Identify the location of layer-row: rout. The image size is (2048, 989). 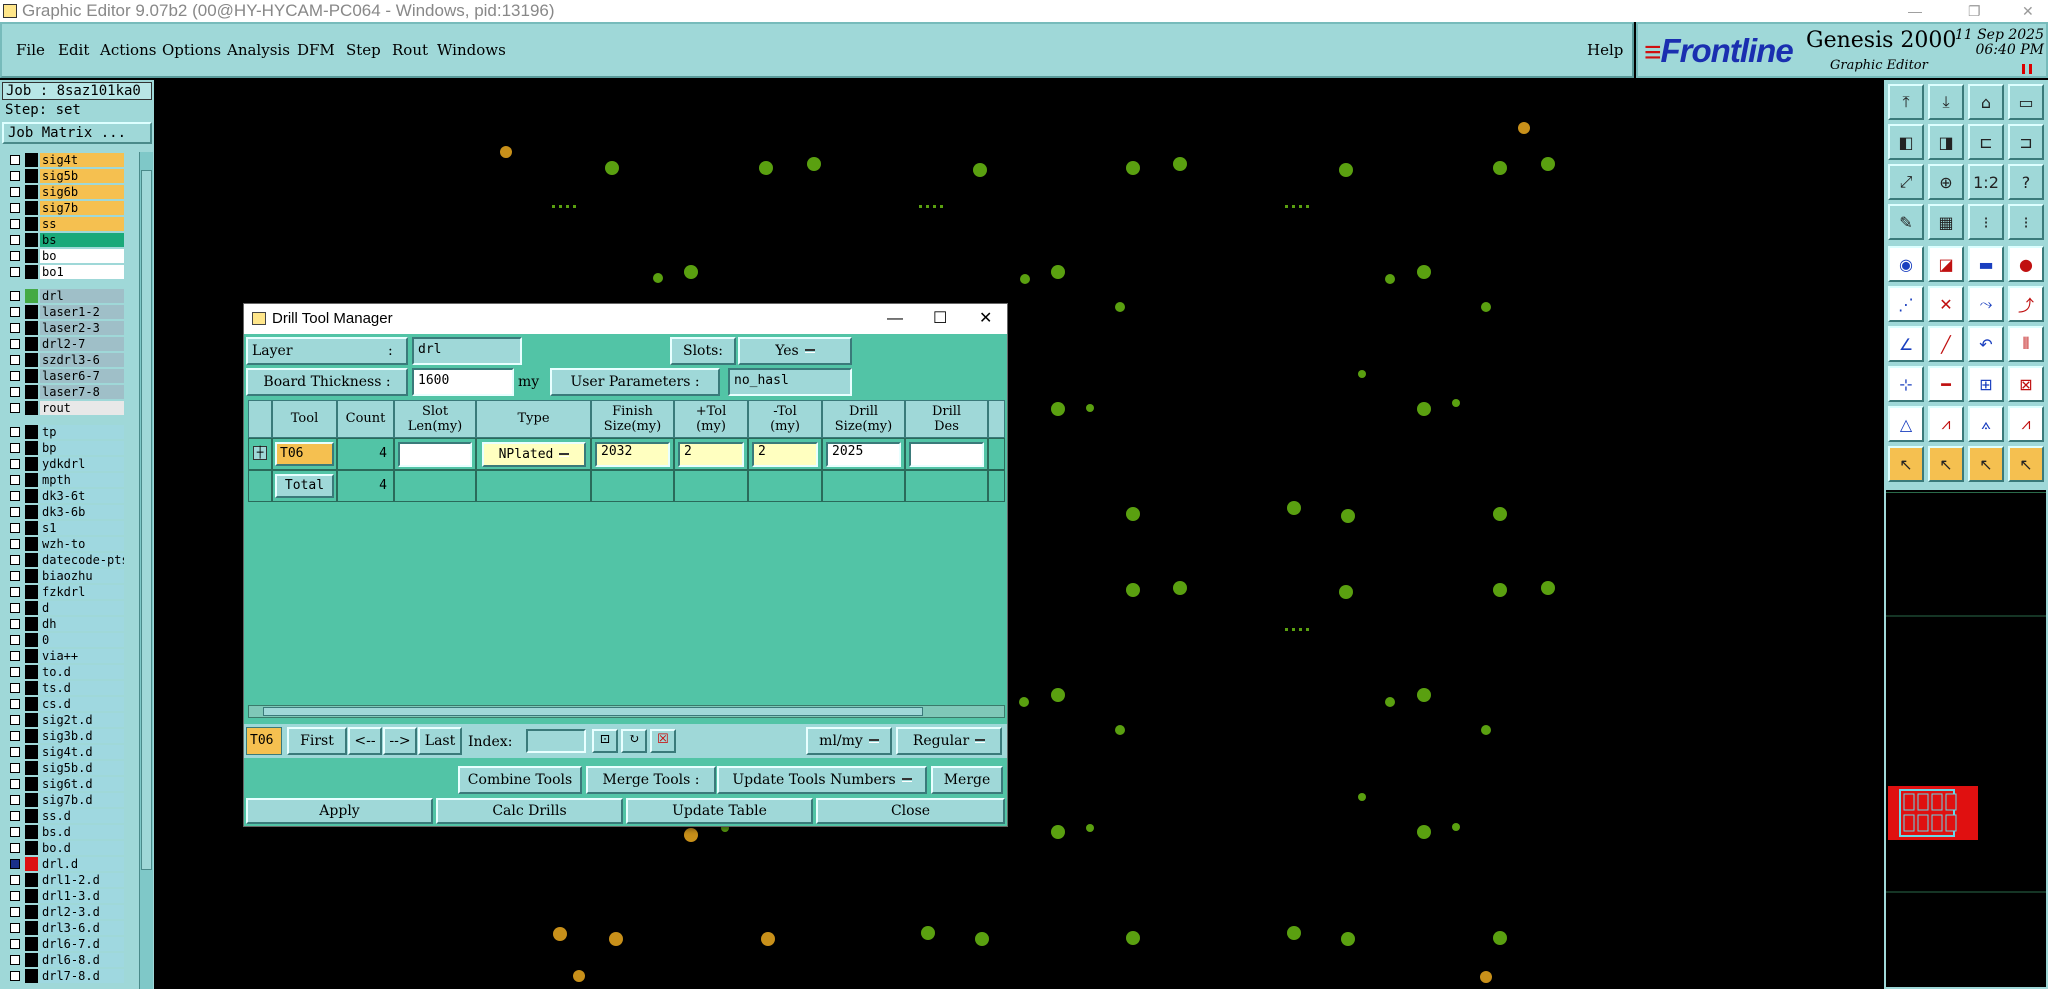
(63, 408).